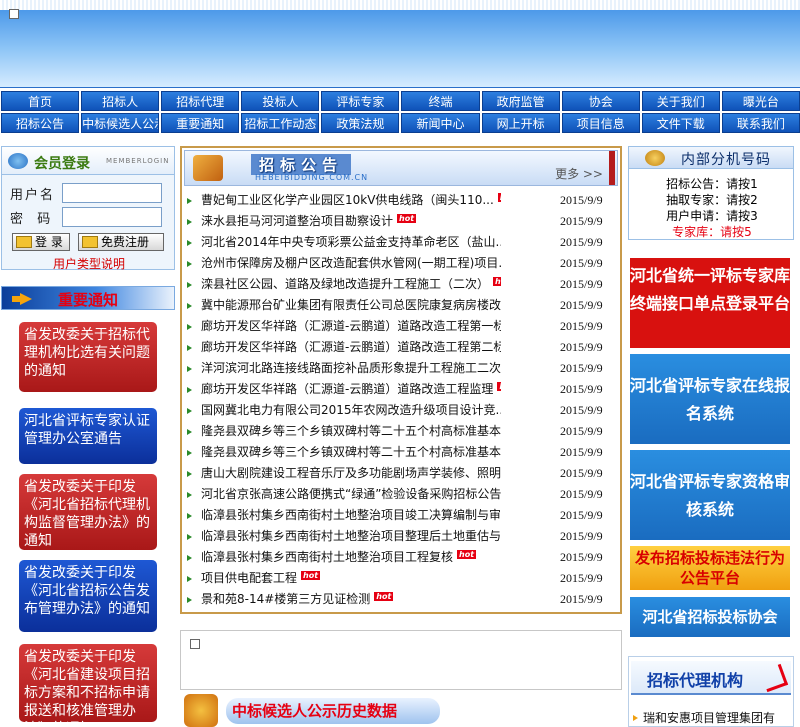 Image resolution: width=800 pixels, height=727 pixels. Describe the element at coordinates (710, 568) in the screenshot. I see `violation-notice-button: 发布招标投标违法行为公告平台` at that location.